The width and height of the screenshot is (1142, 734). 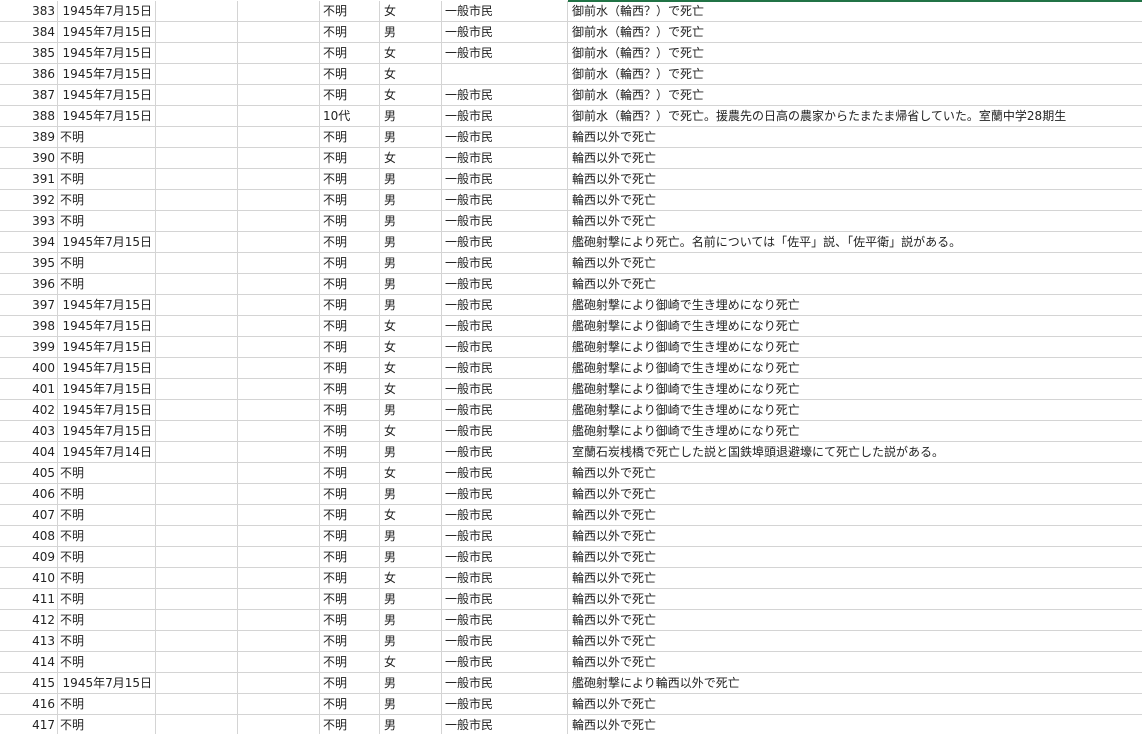 I want to click on row-number-cell: 396, so click(x=29, y=284).